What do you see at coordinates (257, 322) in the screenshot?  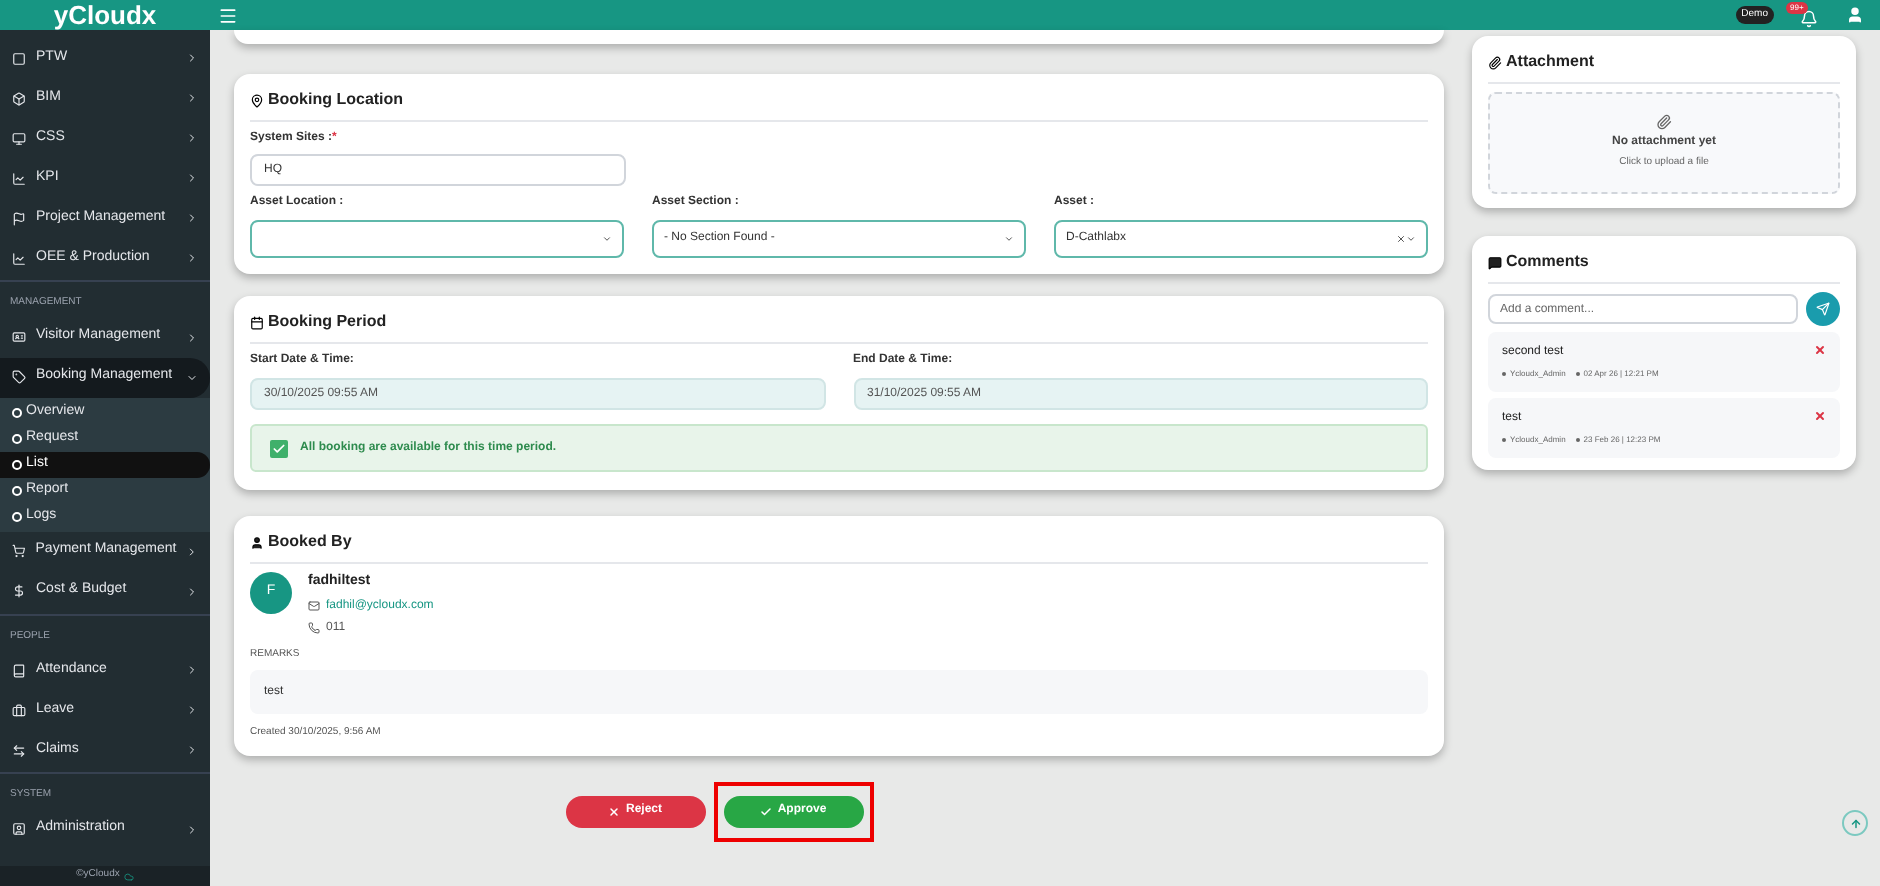 I see `calendar-icon` at bounding box center [257, 322].